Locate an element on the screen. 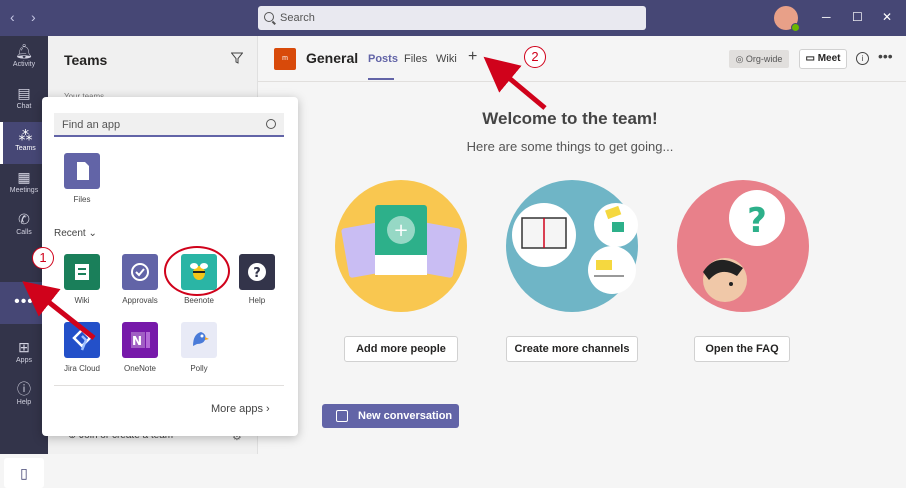 This screenshot has height=488, width=906. presence-icon is located at coordinates (795, 27).